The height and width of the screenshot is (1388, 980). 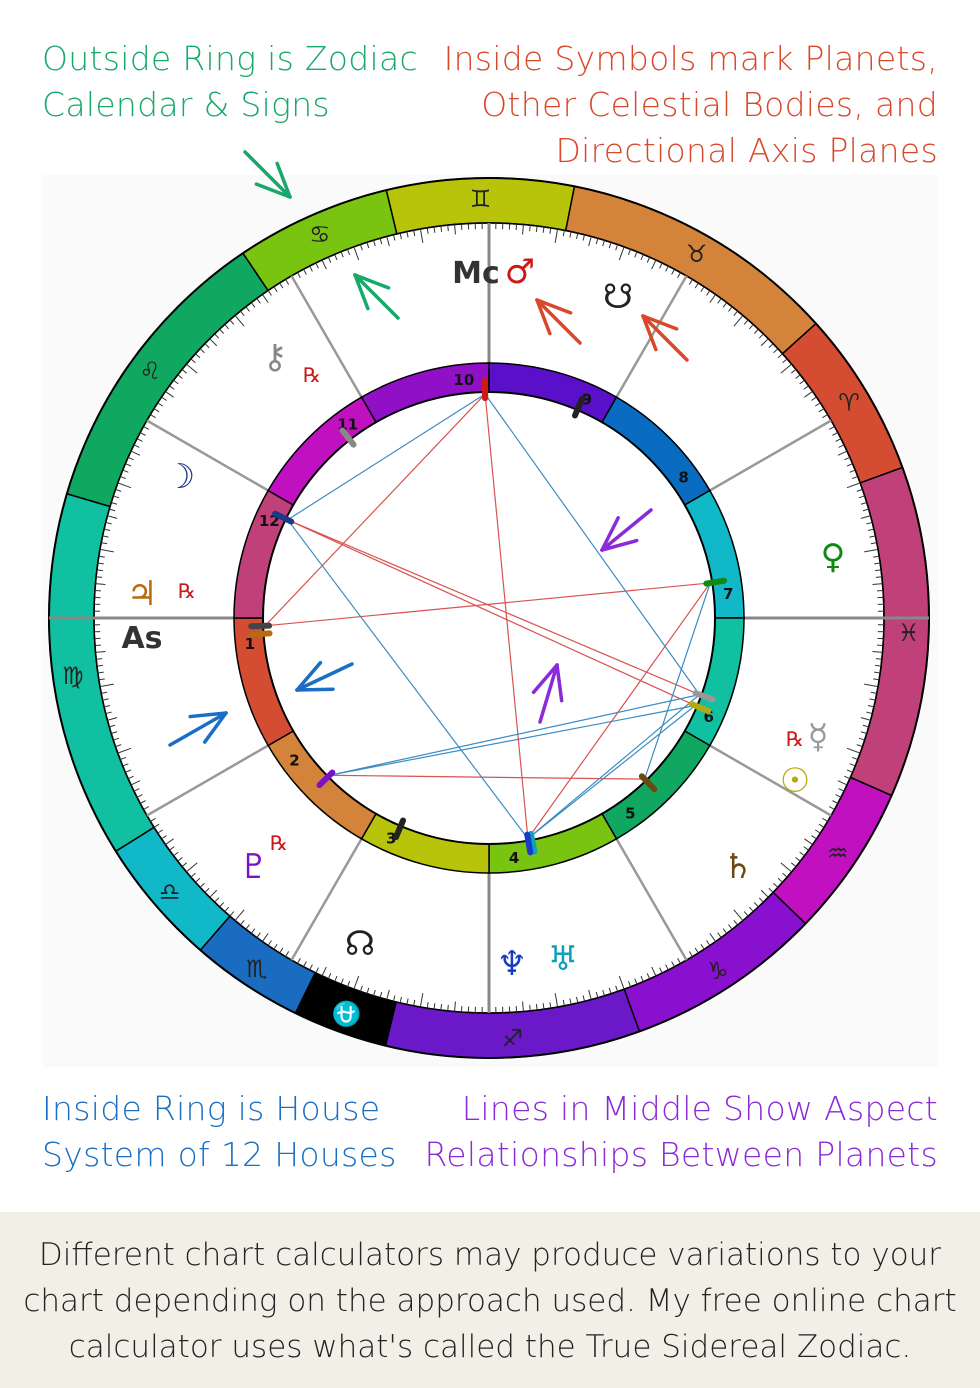 I want to click on planet-glyph-neptune: ♆, so click(x=512, y=964).